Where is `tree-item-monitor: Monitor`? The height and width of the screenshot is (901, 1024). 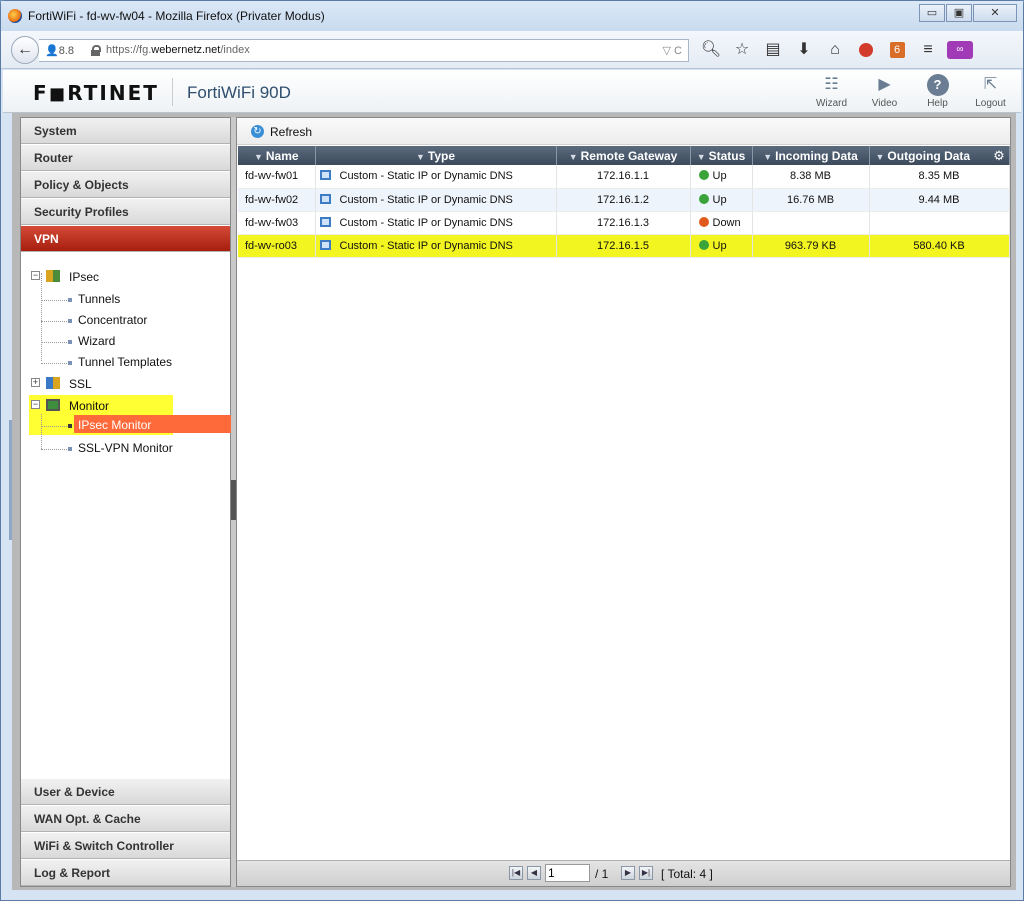
tree-item-monitor: Monitor is located at coordinates (89, 406).